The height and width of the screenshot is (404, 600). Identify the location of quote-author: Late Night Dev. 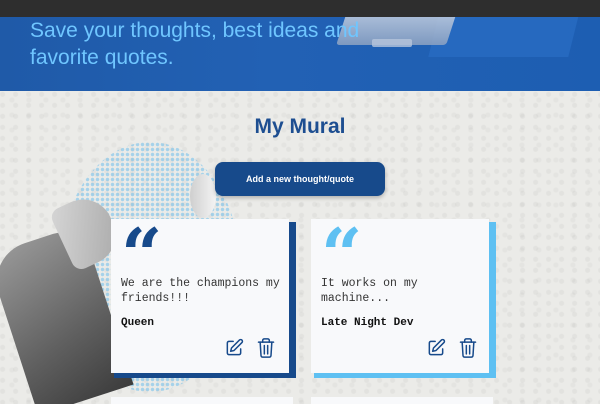
(367, 323).